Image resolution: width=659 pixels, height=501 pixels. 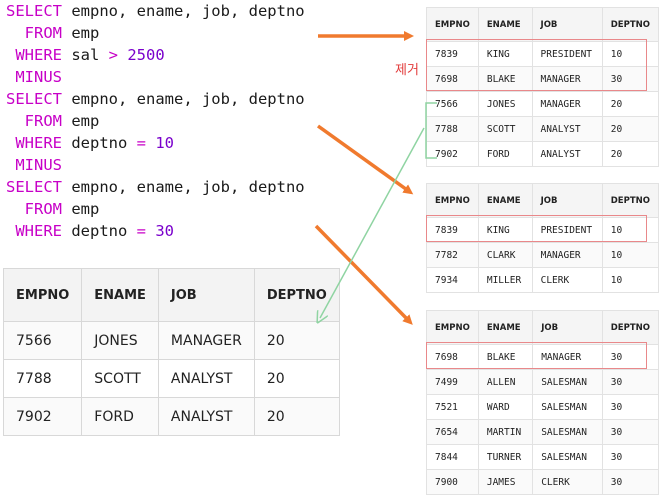 What do you see at coordinates (42, 378) in the screenshot?
I see `table-cell: 7788` at bounding box center [42, 378].